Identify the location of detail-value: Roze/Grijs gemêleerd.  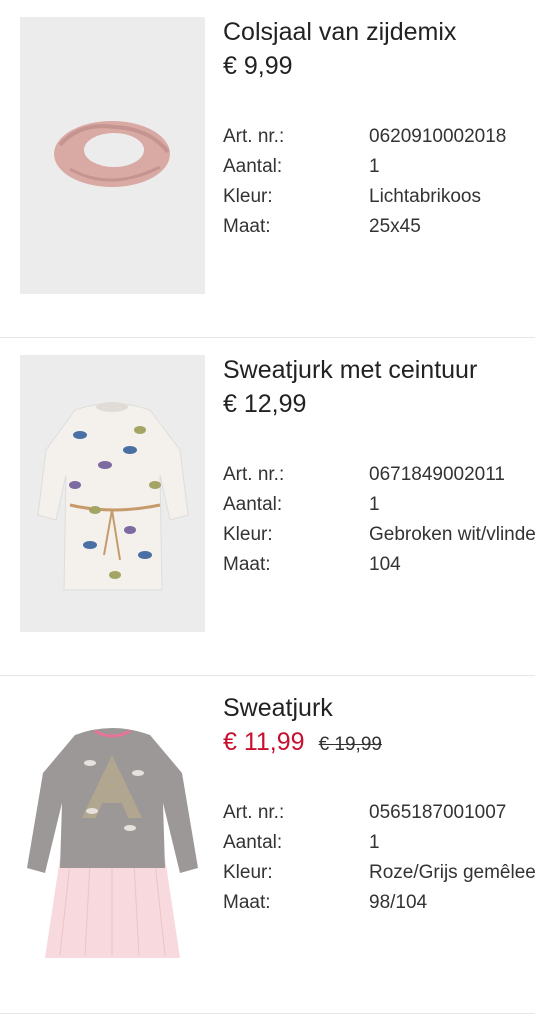
(452, 872).